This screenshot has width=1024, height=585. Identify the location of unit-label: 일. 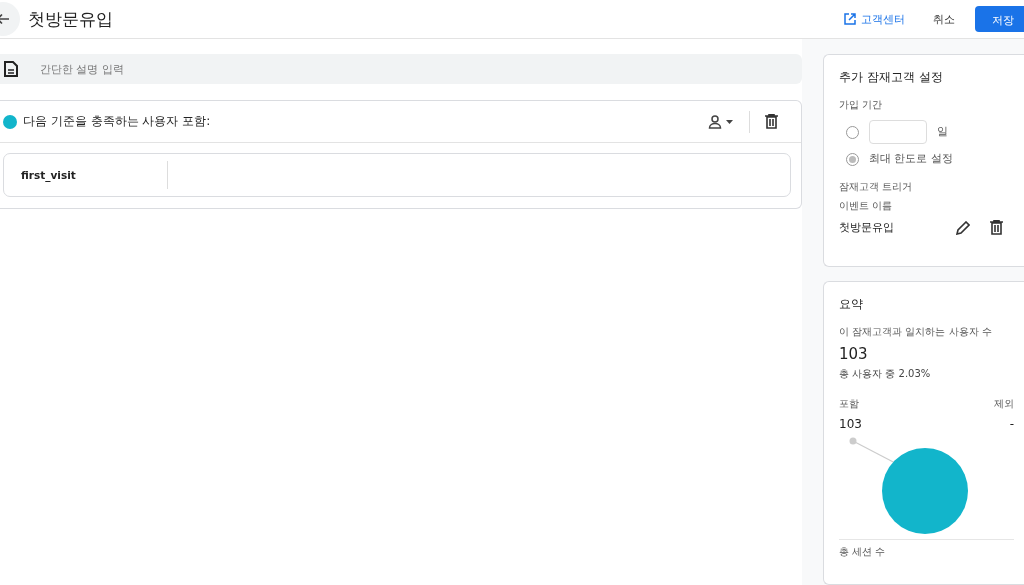
(942, 132).